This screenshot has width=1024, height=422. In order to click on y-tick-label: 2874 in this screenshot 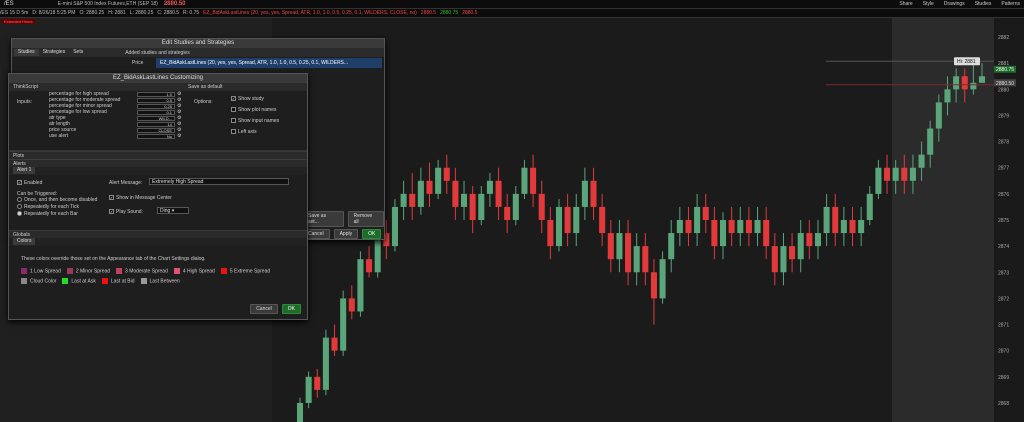, I will do `click(1003, 247)`.